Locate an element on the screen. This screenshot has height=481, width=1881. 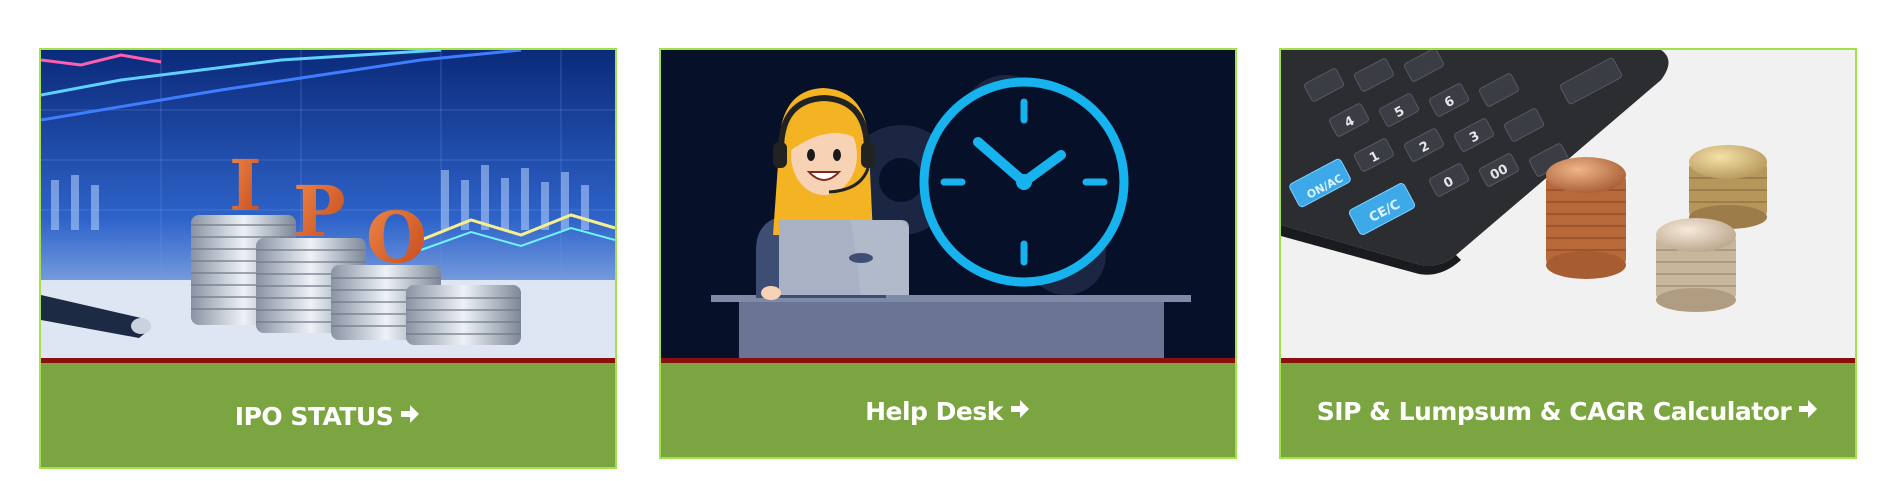
ipo-status-caption: IPO STATUS is located at coordinates (328, 415).